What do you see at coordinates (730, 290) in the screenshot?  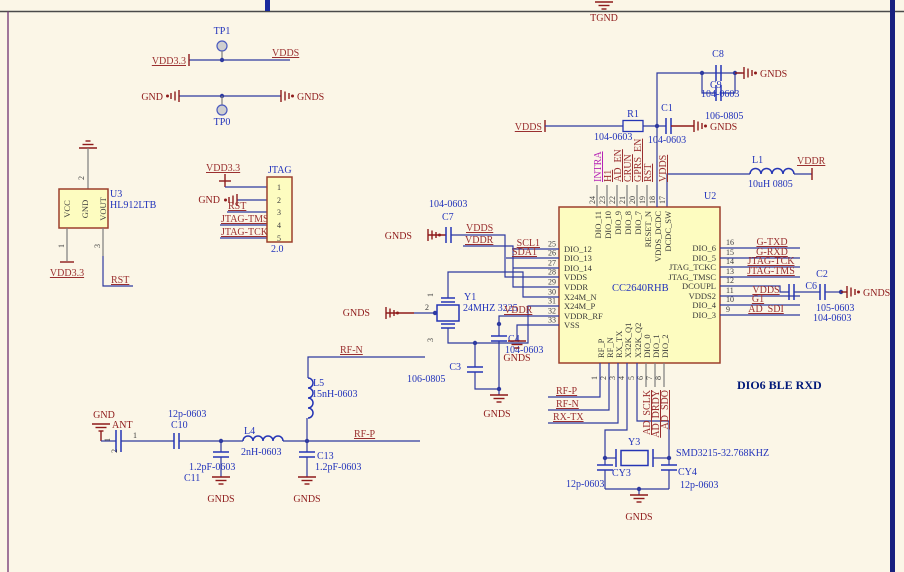 I see `pin-number: 11` at bounding box center [730, 290].